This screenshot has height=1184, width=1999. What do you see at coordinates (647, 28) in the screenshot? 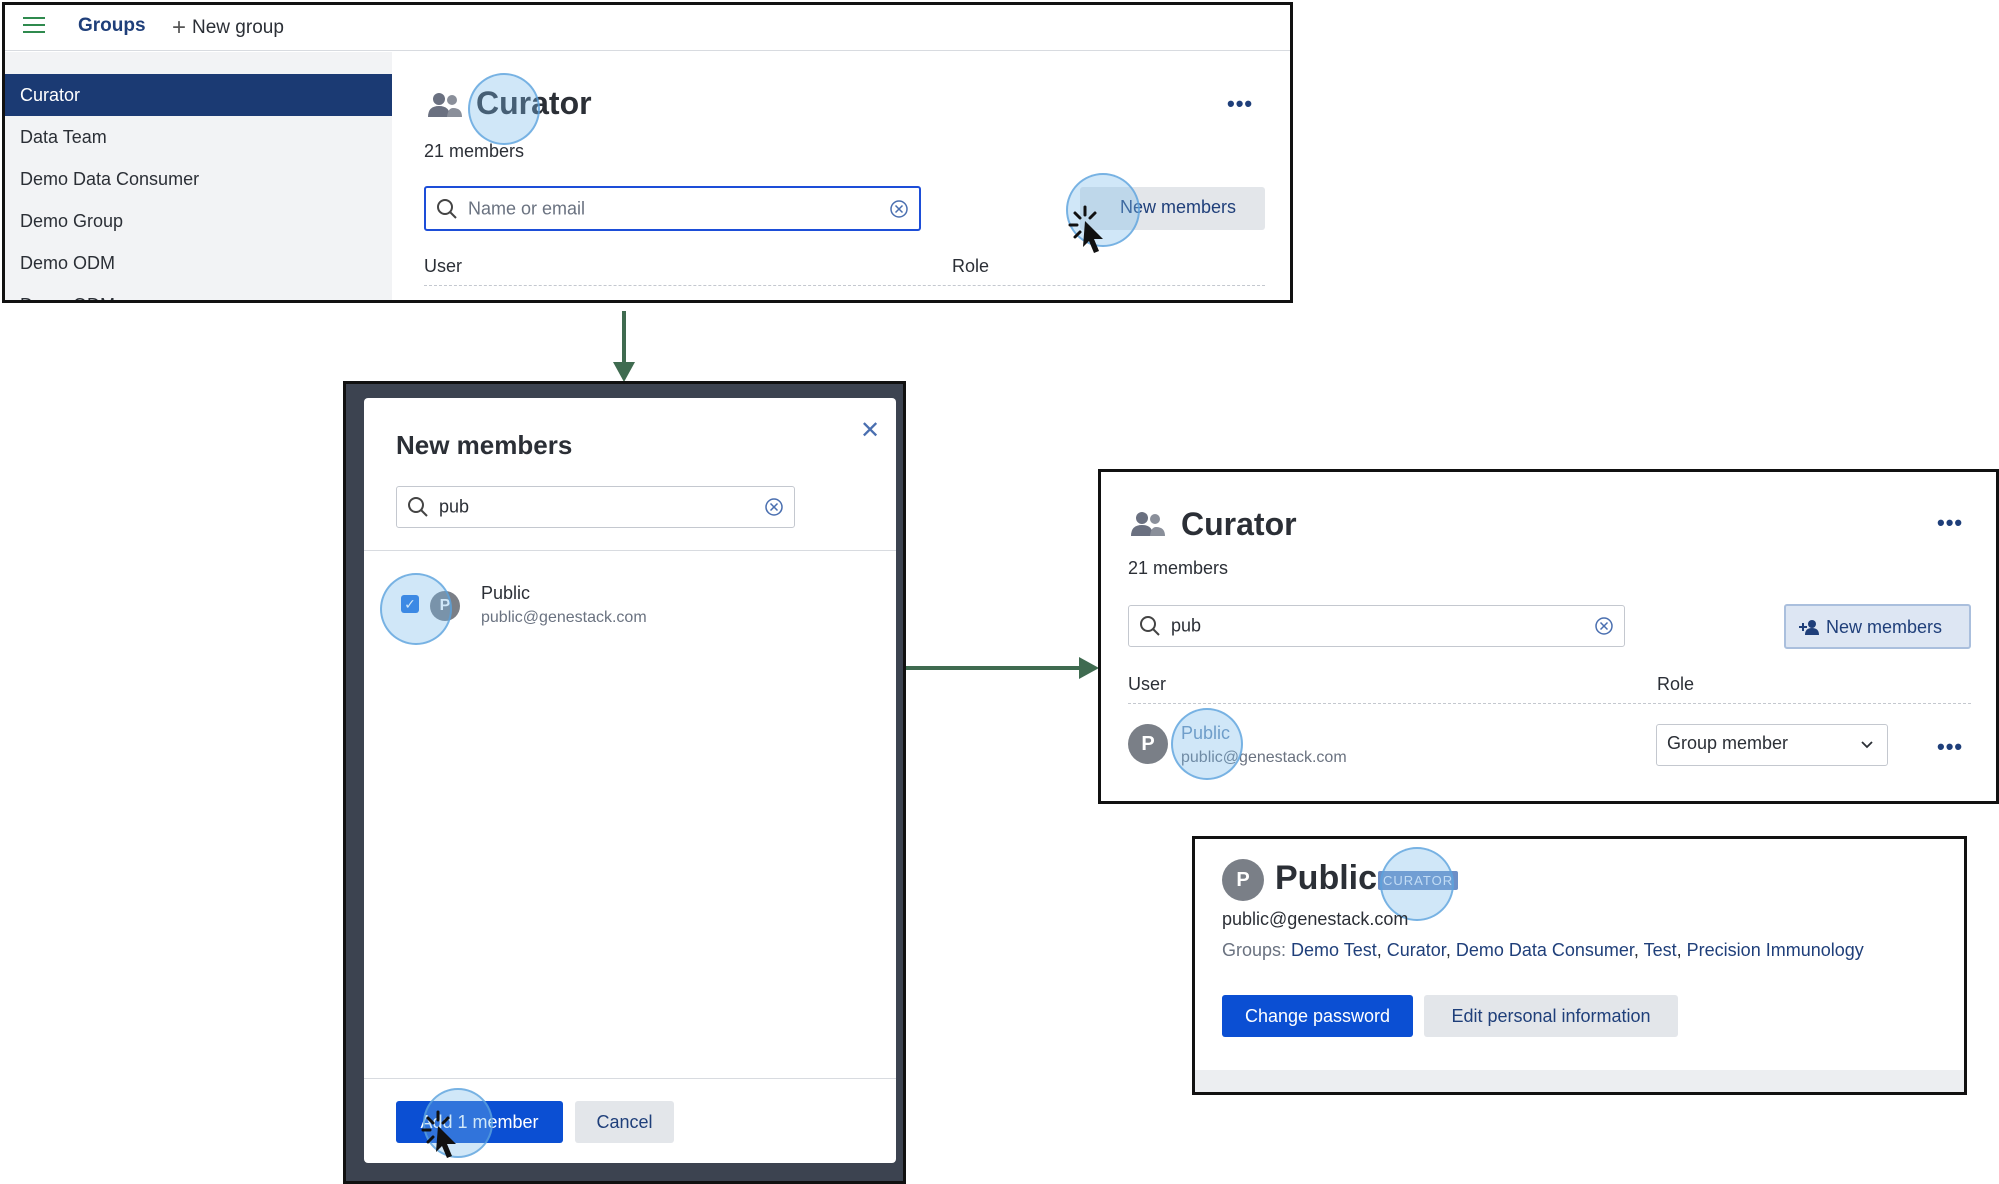
I see `top-bar: Groups + New group` at bounding box center [647, 28].